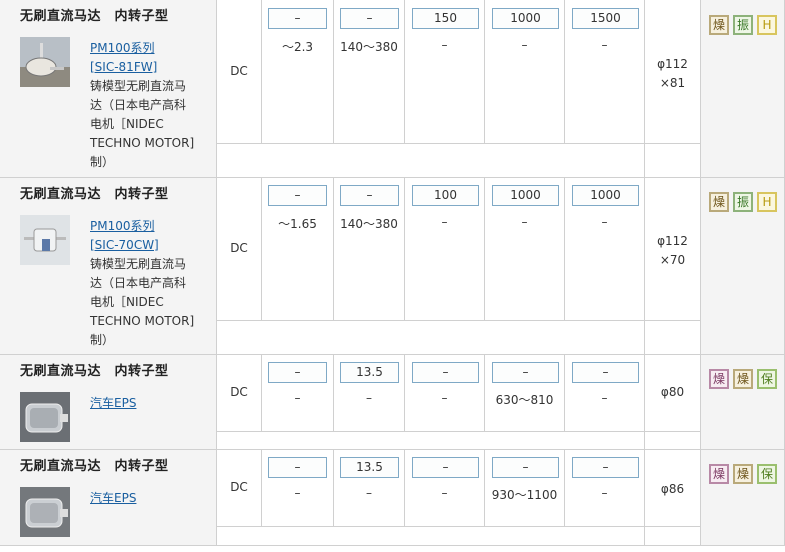 The height and width of the screenshot is (552, 785). What do you see at coordinates (445, 18) in the screenshot?
I see `value-box: 150` at bounding box center [445, 18].